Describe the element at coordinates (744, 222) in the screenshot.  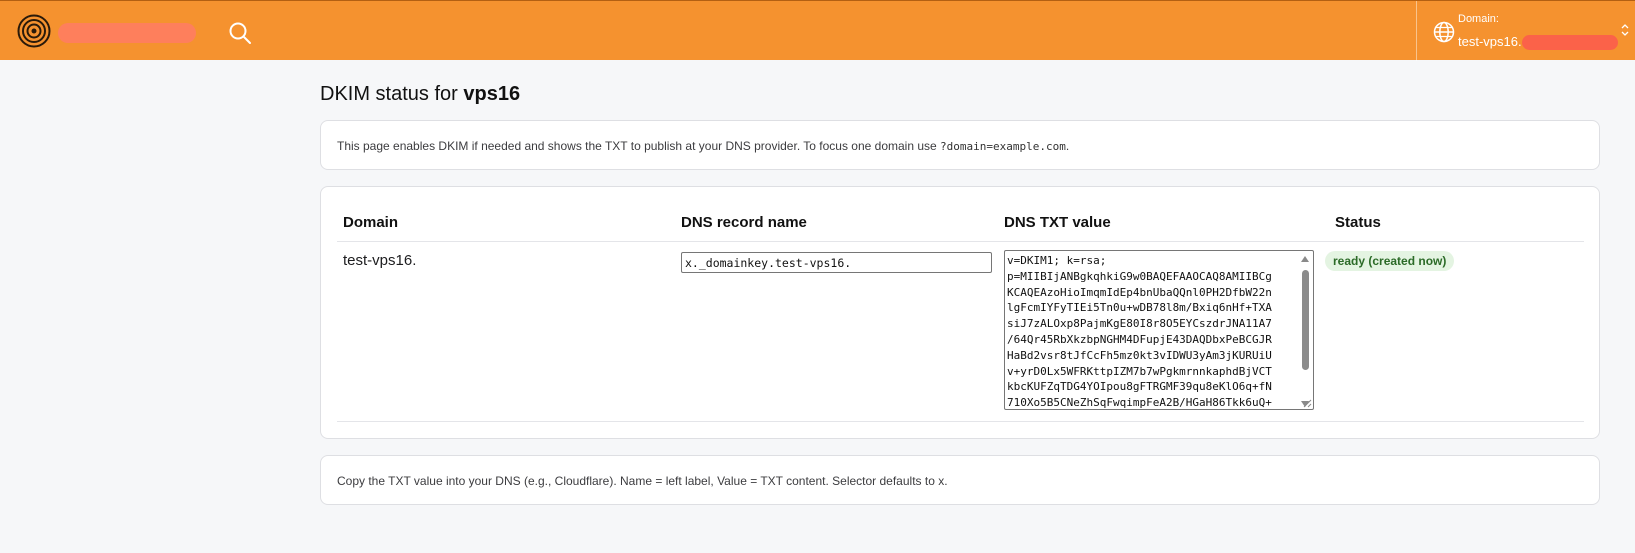
I see `header-record-name: DNS record name` at that location.